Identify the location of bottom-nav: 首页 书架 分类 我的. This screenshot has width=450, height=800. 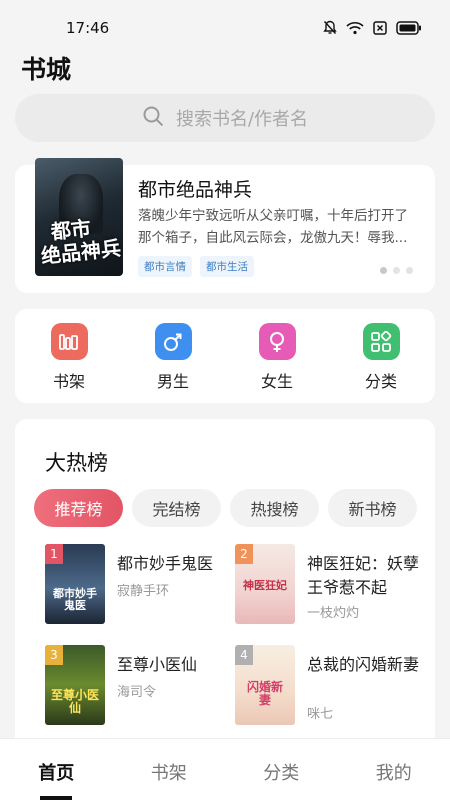
(225, 769).